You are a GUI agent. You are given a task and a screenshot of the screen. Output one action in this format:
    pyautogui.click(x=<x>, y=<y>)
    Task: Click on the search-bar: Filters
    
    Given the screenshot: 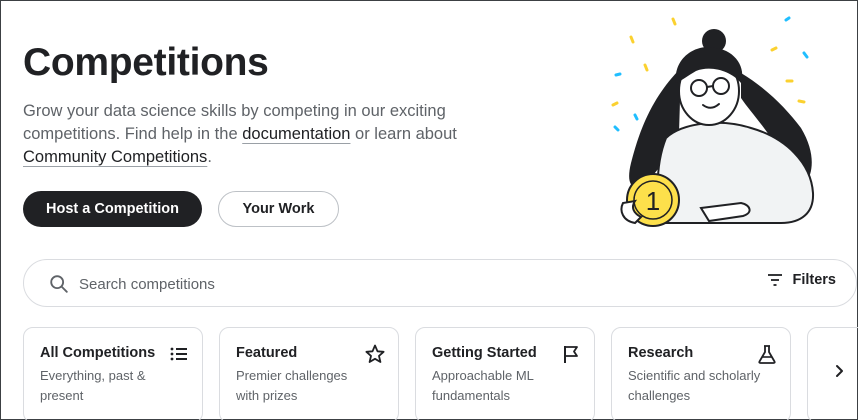 What is the action you would take?
    pyautogui.click(x=440, y=283)
    